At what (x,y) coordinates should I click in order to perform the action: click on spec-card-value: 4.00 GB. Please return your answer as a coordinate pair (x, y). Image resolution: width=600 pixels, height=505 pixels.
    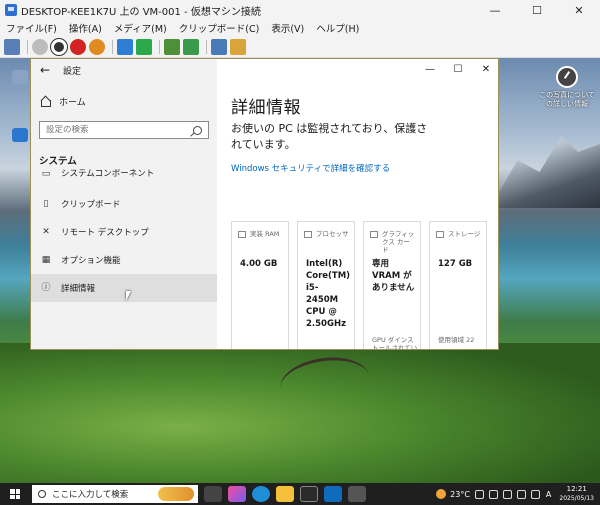
    Looking at the image, I should click on (259, 264).